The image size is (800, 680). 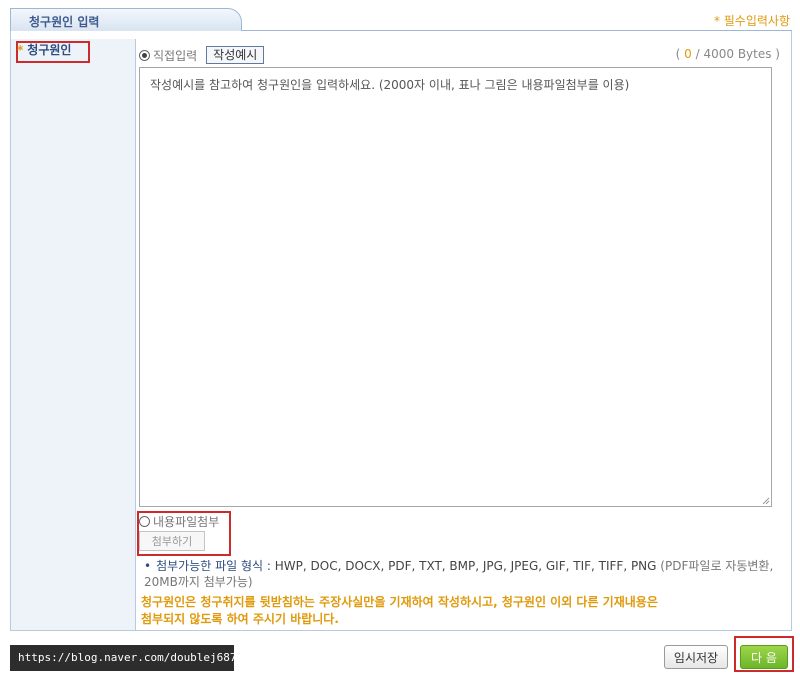 What do you see at coordinates (73, 334) in the screenshot?
I see `label-column: * 청구원인` at bounding box center [73, 334].